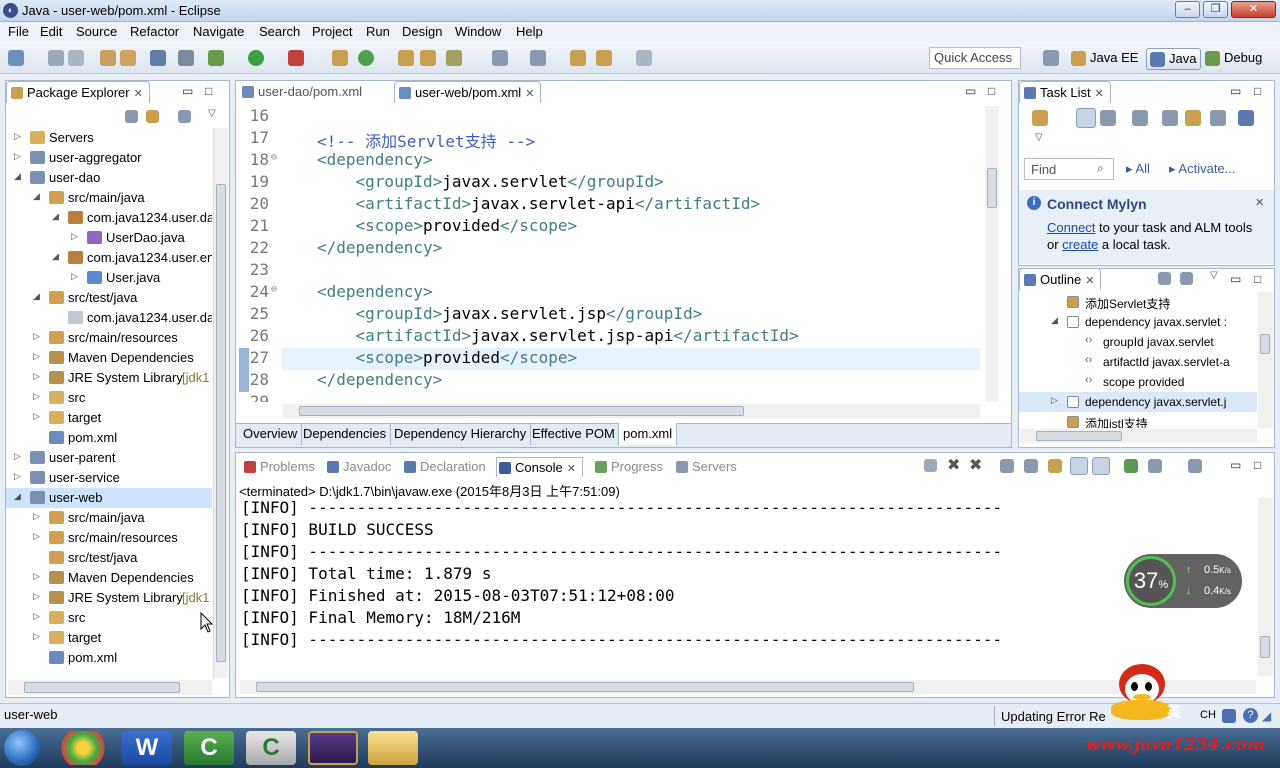 The height and width of the screenshot is (768, 1280). Describe the element at coordinates (1138, 302) in the screenshot. I see `outline-item: 添加Servlet支持` at that location.